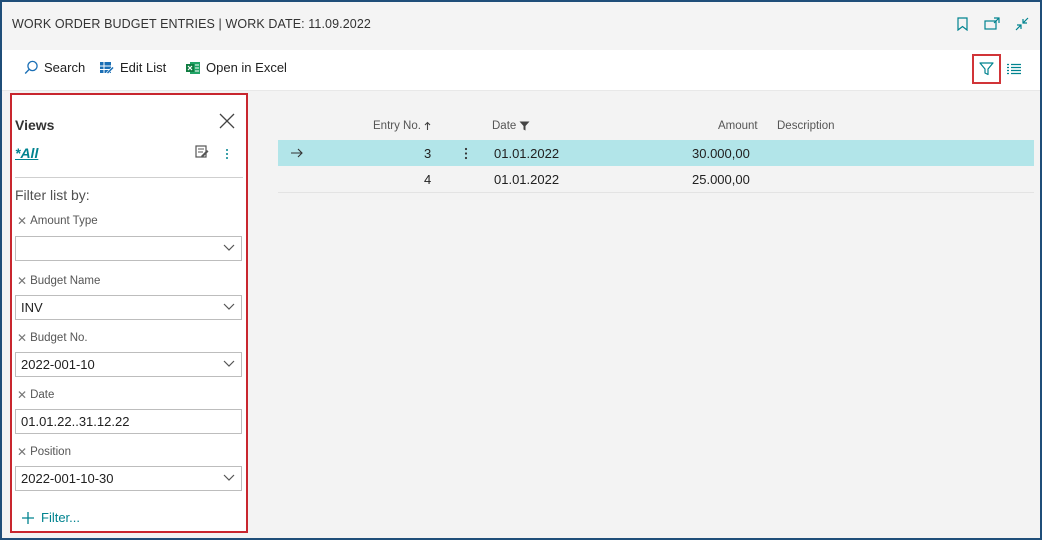 The height and width of the screenshot is (540, 1042). I want to click on search-icon, so click(31, 67).